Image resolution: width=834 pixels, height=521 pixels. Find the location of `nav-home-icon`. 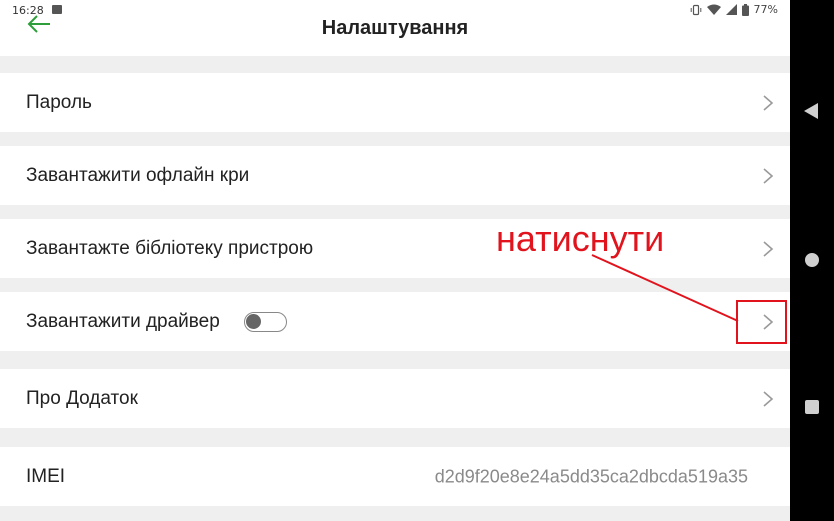

nav-home-icon is located at coordinates (812, 260).